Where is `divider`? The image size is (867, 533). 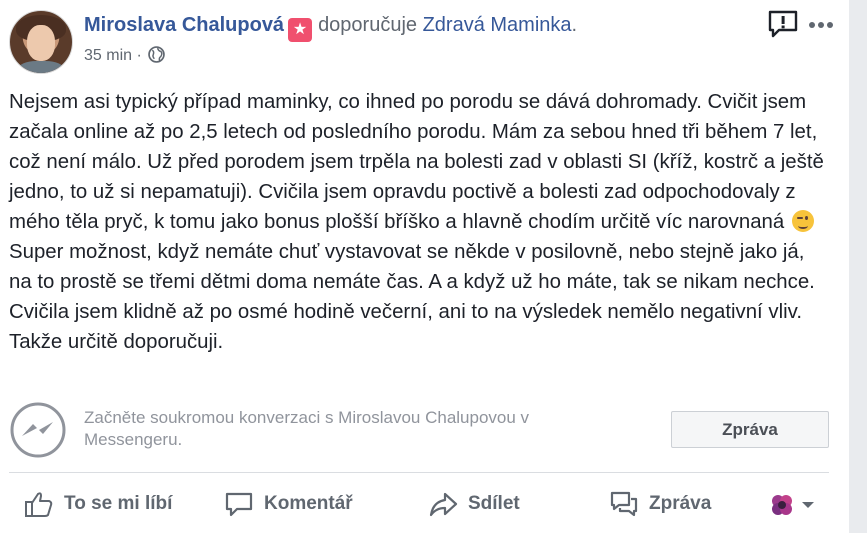 divider is located at coordinates (419, 472).